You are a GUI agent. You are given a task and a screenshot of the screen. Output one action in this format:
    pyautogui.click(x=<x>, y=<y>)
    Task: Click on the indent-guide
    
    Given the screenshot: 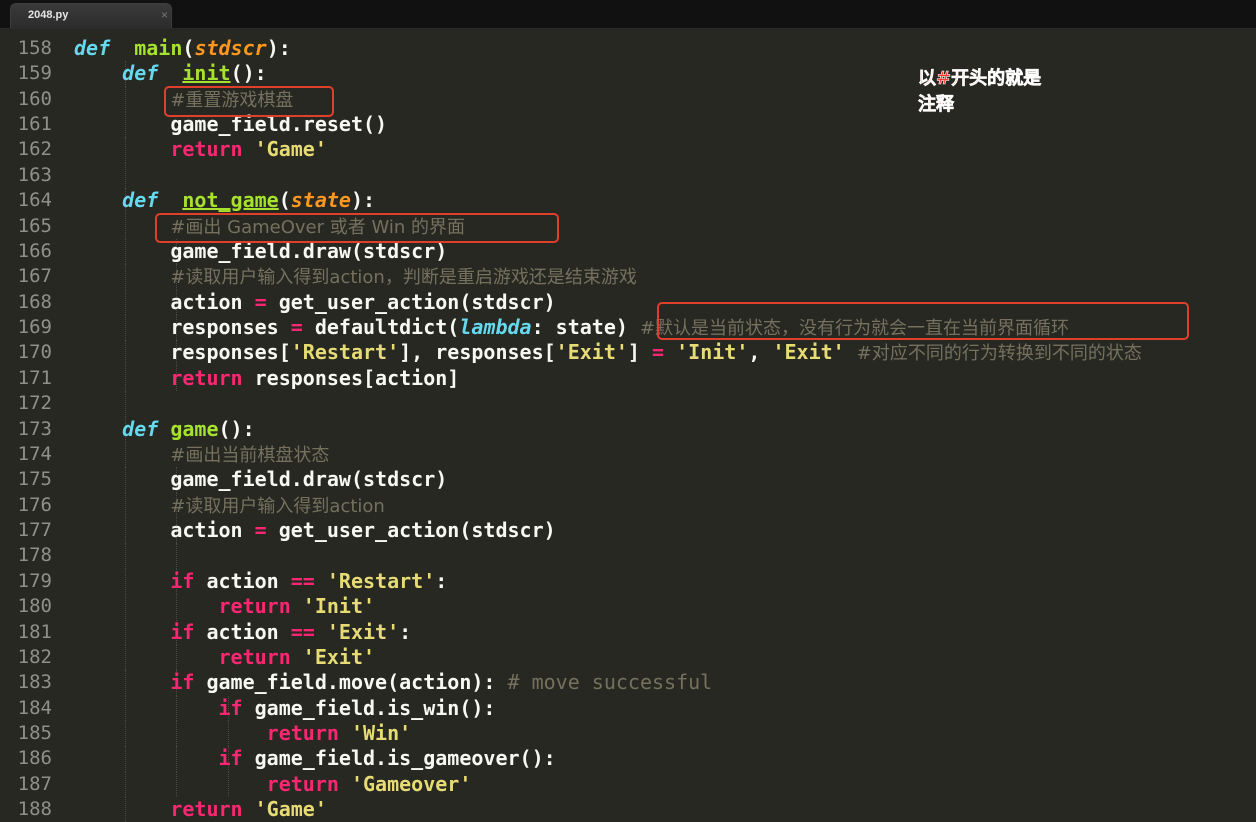 What is the action you would take?
    pyautogui.click(x=126, y=175)
    